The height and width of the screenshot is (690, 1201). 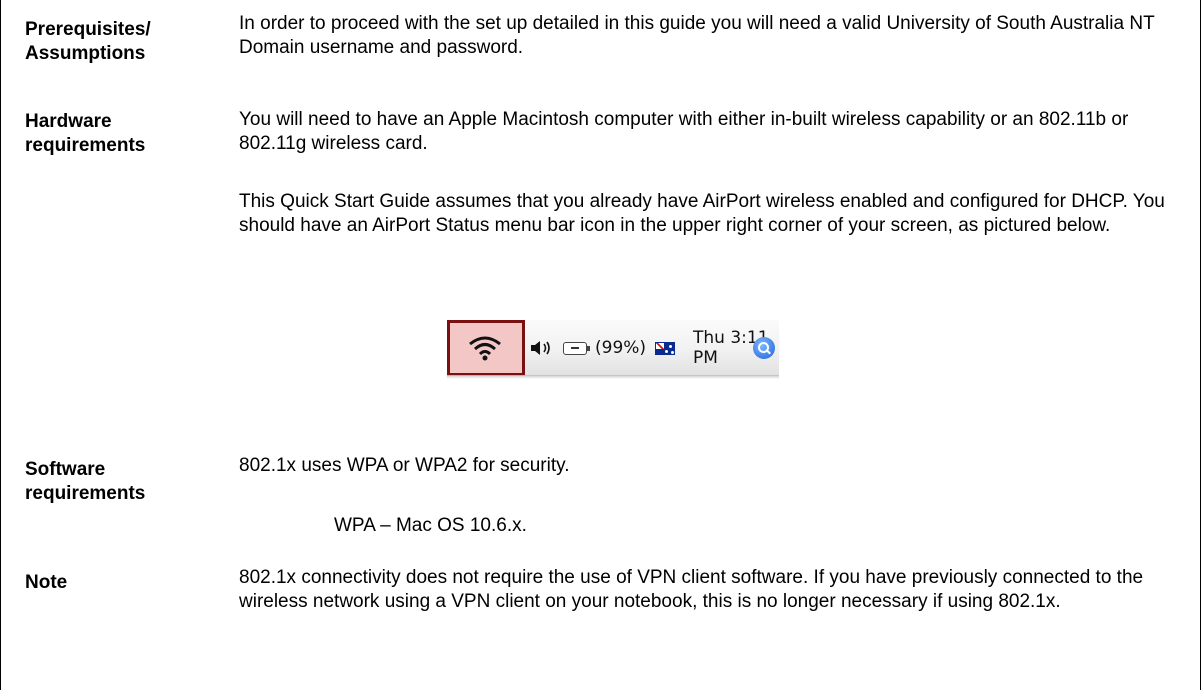 I want to click on flag-icon, so click(x=665, y=348).